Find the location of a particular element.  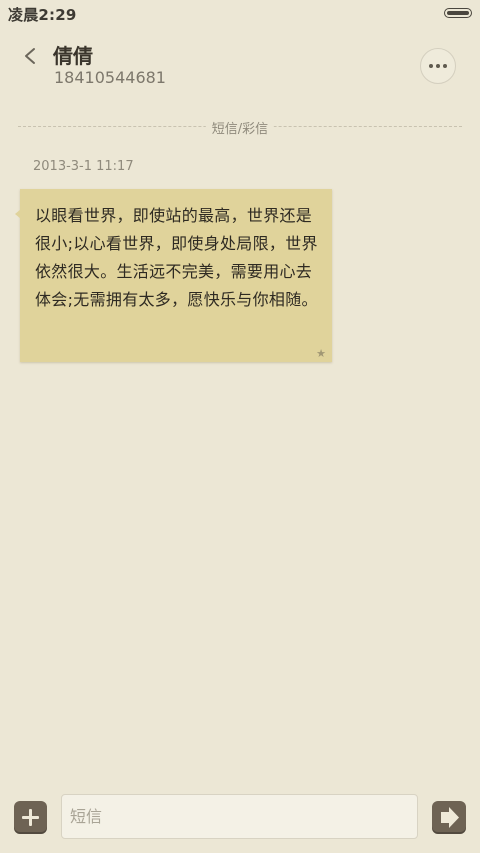

send-button is located at coordinates (449, 817).